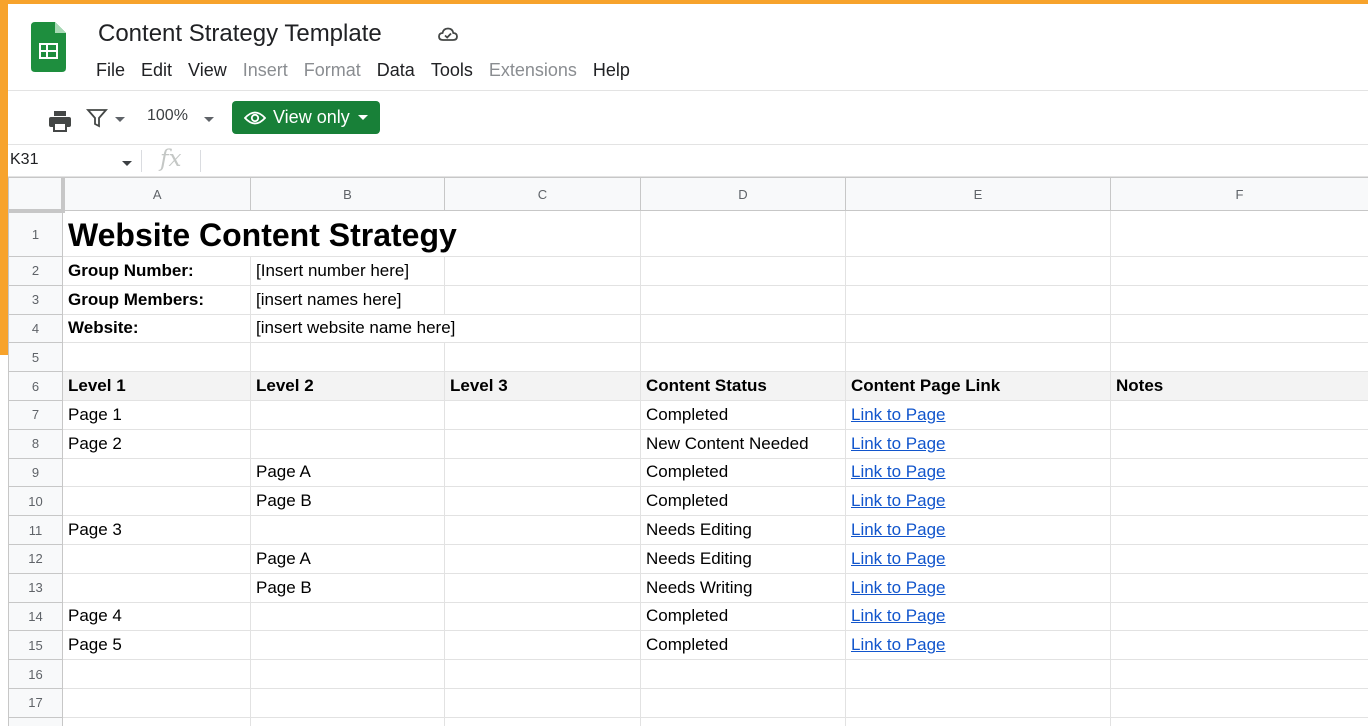  What do you see at coordinates (156, 328) in the screenshot?
I see `info-label-cell: Website:` at bounding box center [156, 328].